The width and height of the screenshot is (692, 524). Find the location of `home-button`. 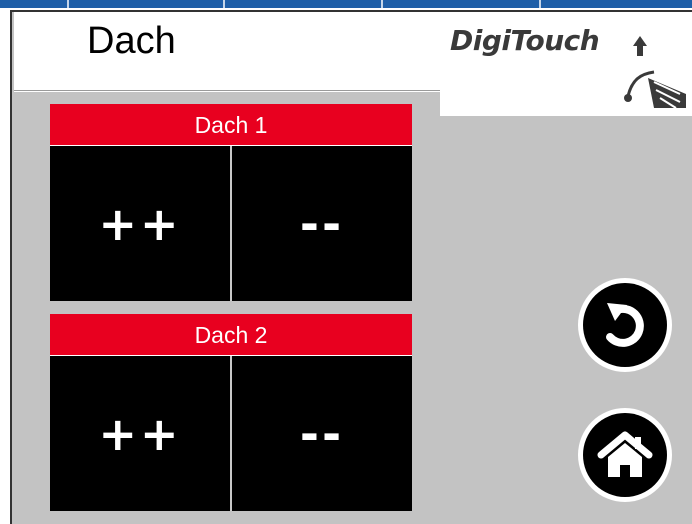

home-button is located at coordinates (625, 455).